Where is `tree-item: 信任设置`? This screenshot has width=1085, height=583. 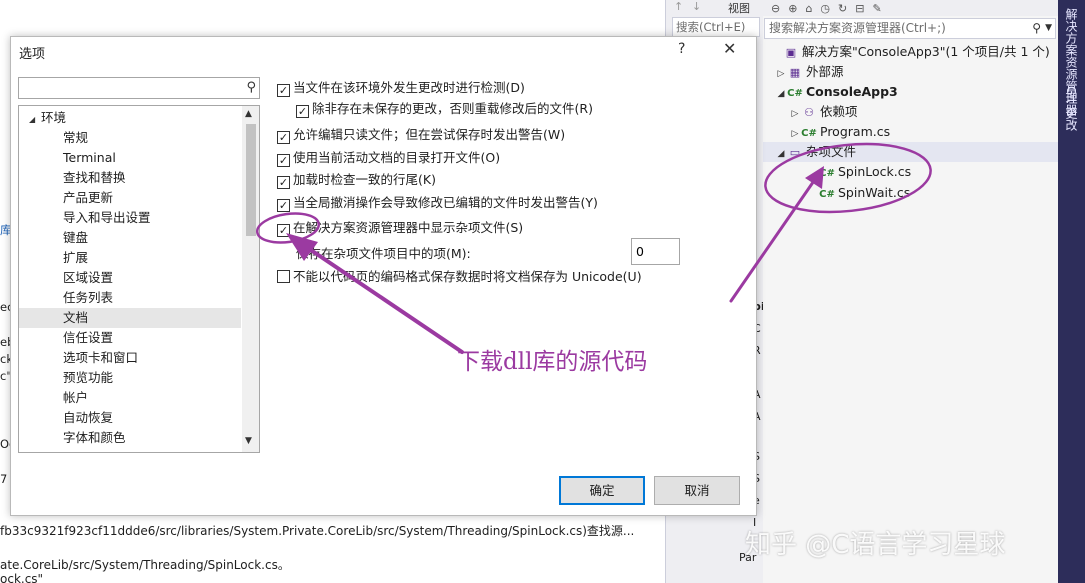 tree-item: 信任设置 is located at coordinates (130, 338).